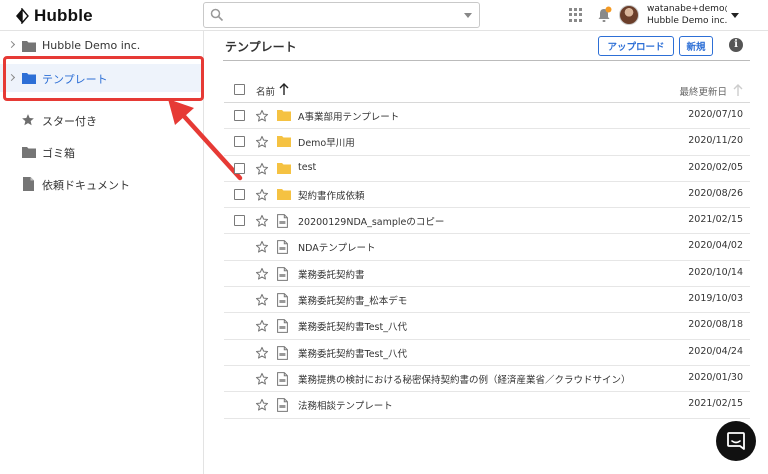  Describe the element at coordinates (69, 121) in the screenshot. I see `sidebar-item-label: スター付き` at that location.